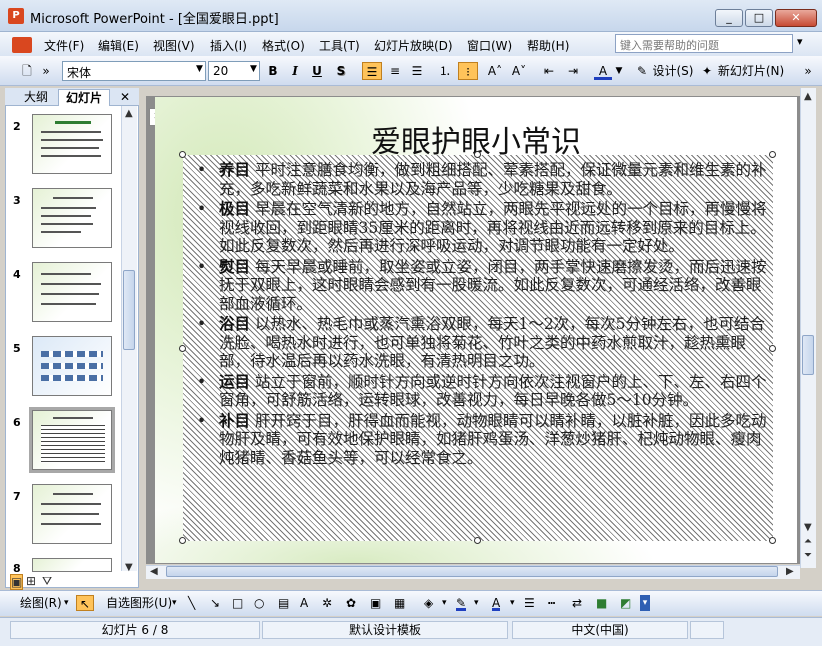 This screenshot has height=646, width=822. Describe the element at coordinates (228, 45) in the screenshot. I see `menu-insert: 插入(I)` at that location.